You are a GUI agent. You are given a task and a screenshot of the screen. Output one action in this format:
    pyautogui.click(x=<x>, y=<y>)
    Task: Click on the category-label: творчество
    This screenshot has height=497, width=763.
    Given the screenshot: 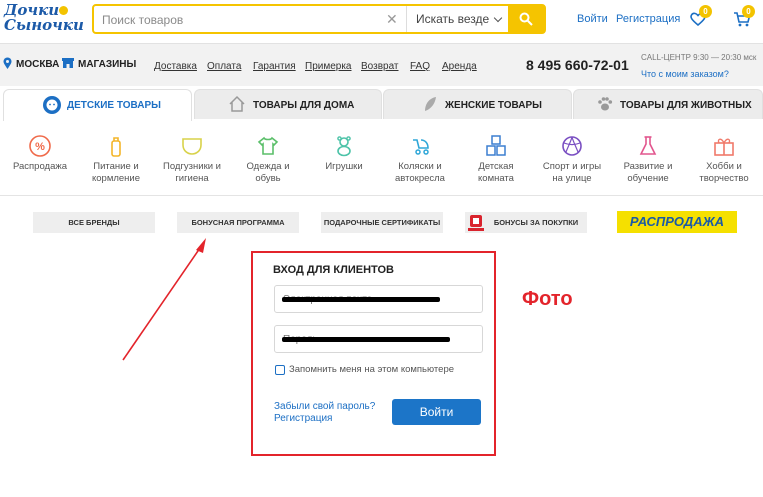 What is the action you would take?
    pyautogui.click(x=724, y=178)
    